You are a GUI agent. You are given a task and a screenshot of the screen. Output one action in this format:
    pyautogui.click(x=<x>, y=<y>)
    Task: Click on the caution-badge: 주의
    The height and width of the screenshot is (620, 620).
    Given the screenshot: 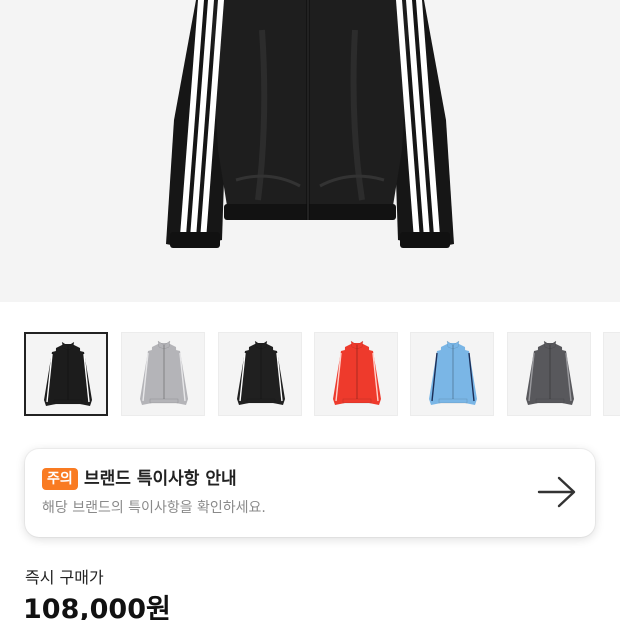 What is the action you would take?
    pyautogui.click(x=60, y=479)
    